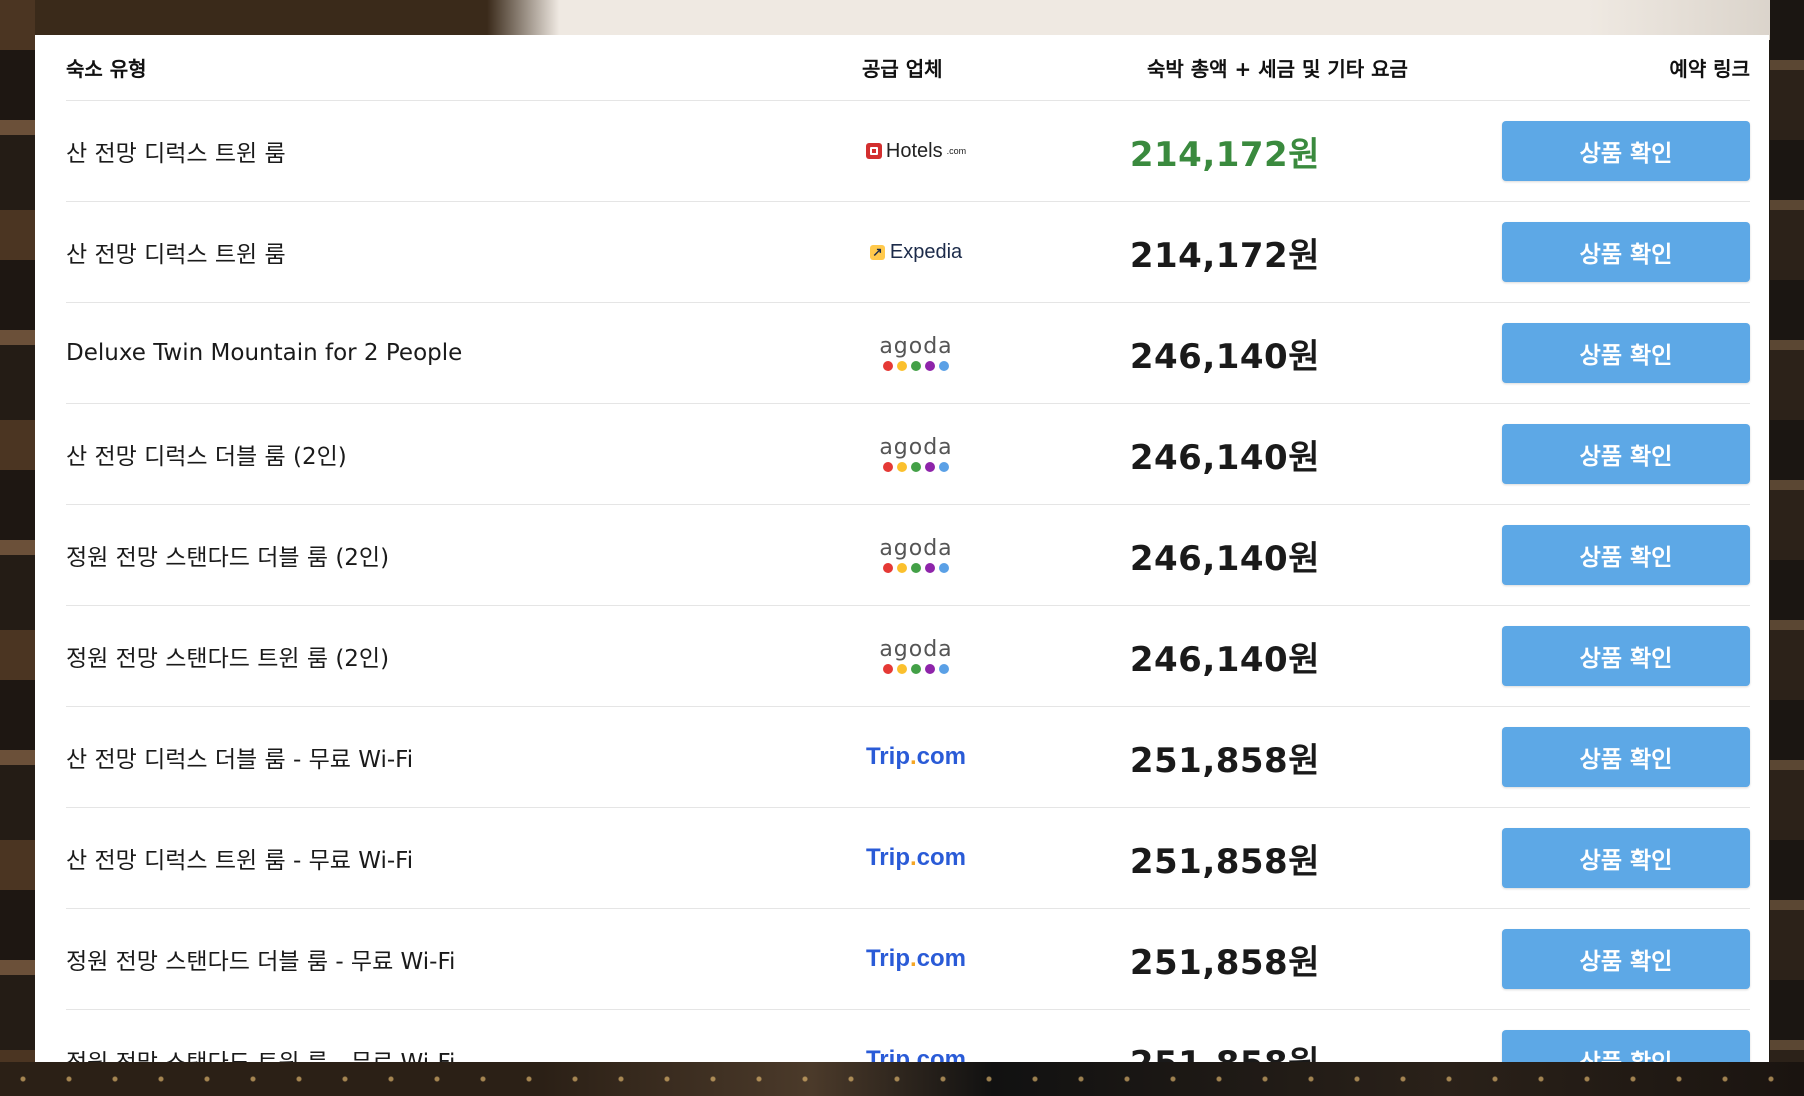 The image size is (1804, 1096). I want to click on table-row: 산 전망 디럭스 더블 룸 (2인) agoda 246,140원 상품 확인, so click(908, 454).